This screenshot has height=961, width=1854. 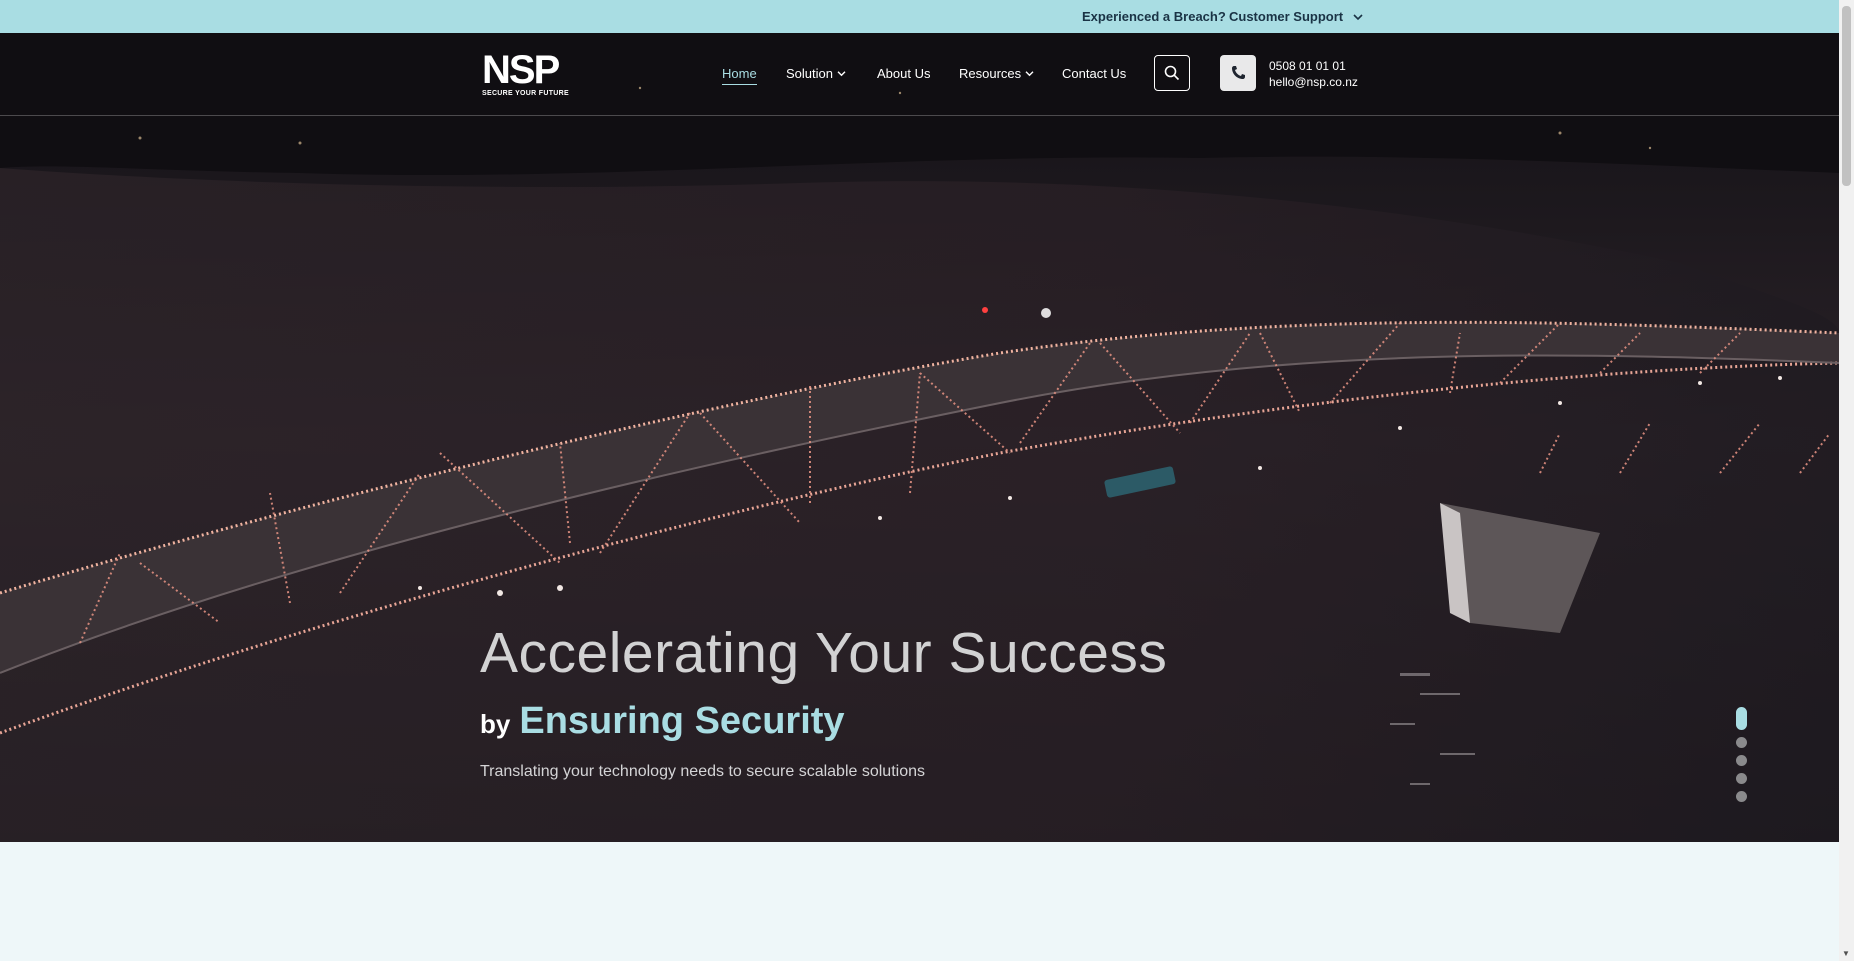 What do you see at coordinates (739, 84) in the screenshot?
I see `active-underline` at bounding box center [739, 84].